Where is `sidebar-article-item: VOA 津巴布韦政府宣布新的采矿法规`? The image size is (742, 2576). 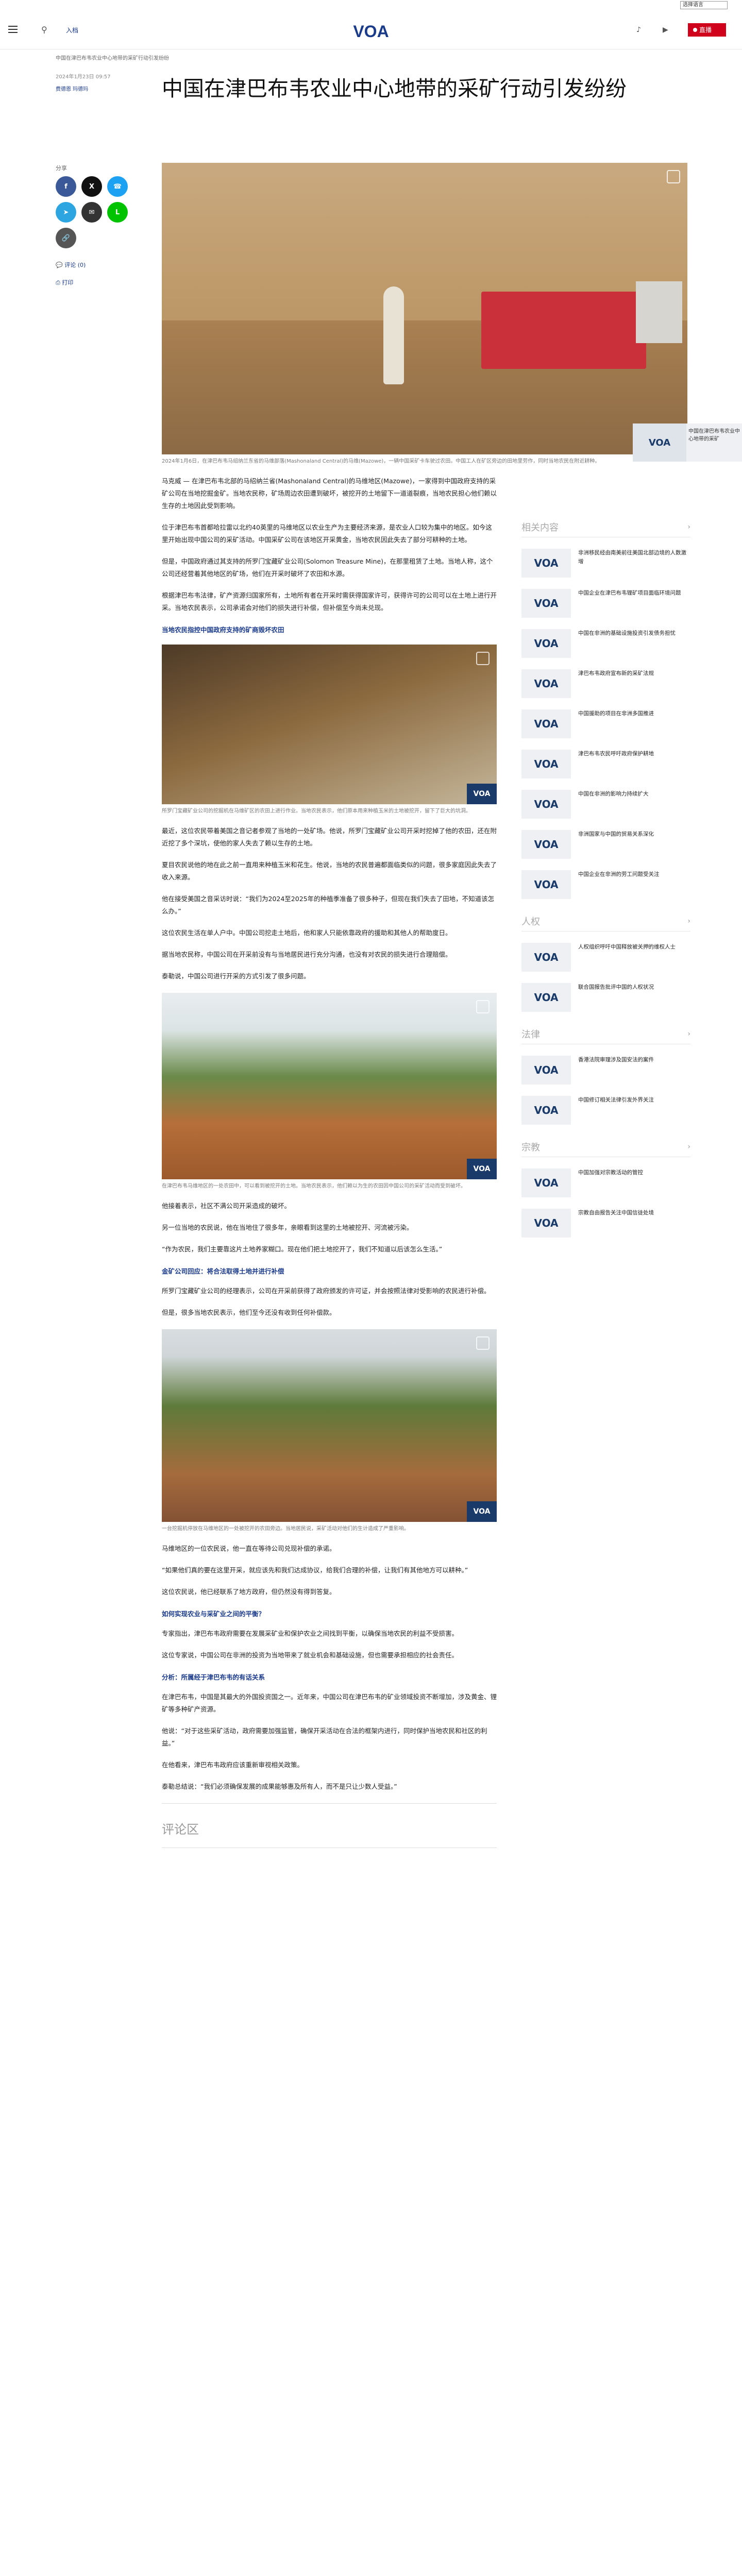
sidebar-article-item: VOA 津巴布韦政府宣布新的采矿法规 is located at coordinates (605, 683).